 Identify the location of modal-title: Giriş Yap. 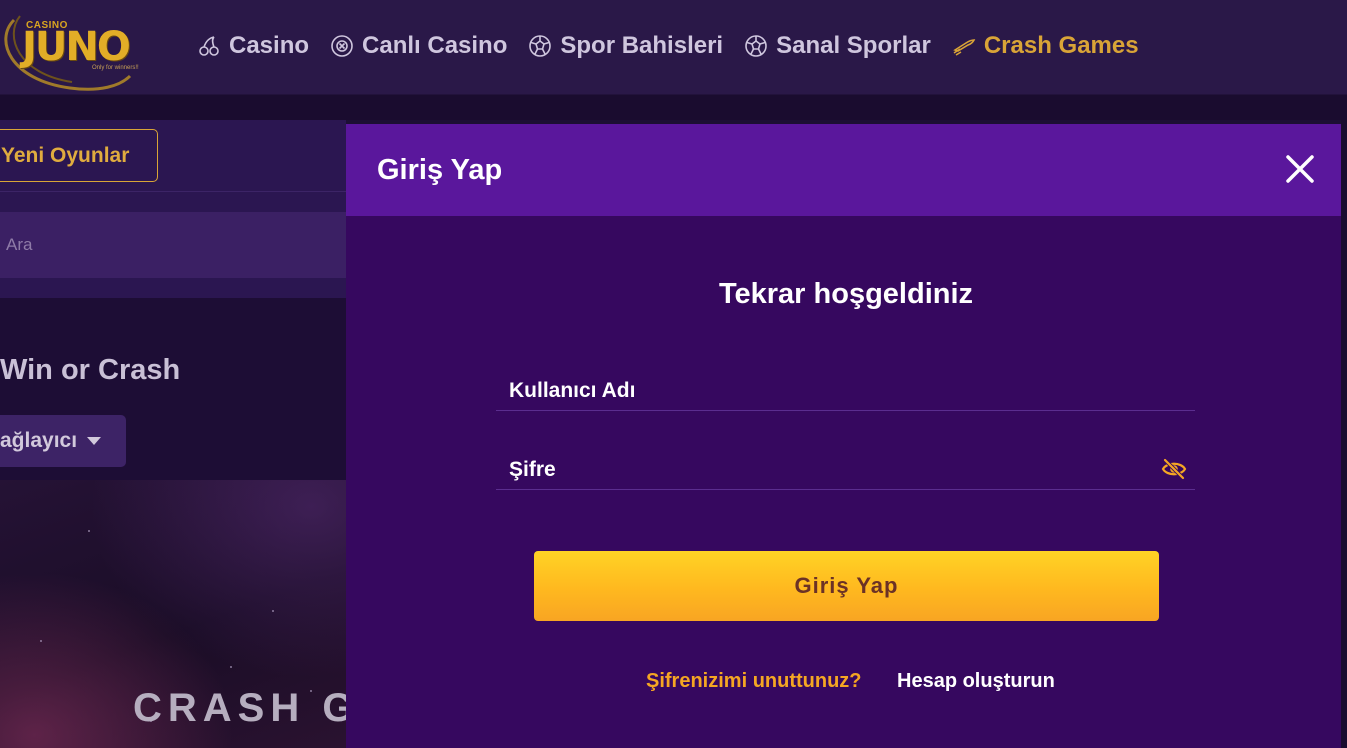
(440, 170).